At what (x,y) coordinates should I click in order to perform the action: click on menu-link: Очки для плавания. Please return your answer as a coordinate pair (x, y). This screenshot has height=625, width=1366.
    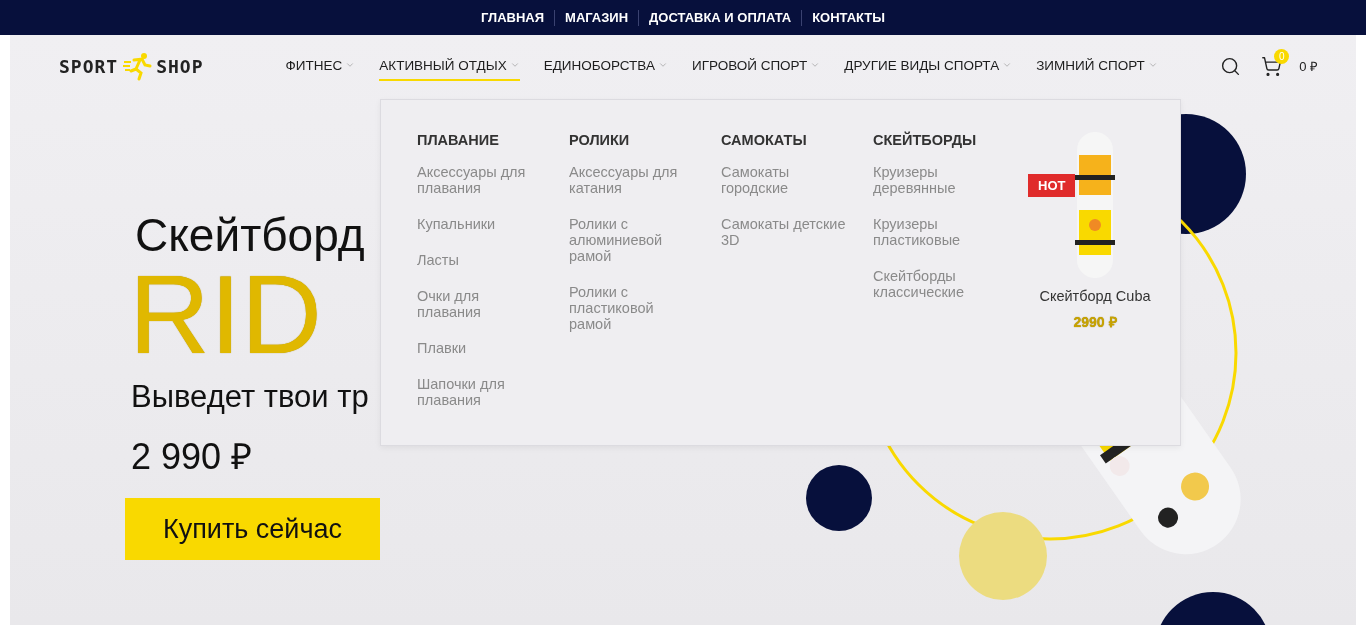
    Looking at the image, I should click on (481, 304).